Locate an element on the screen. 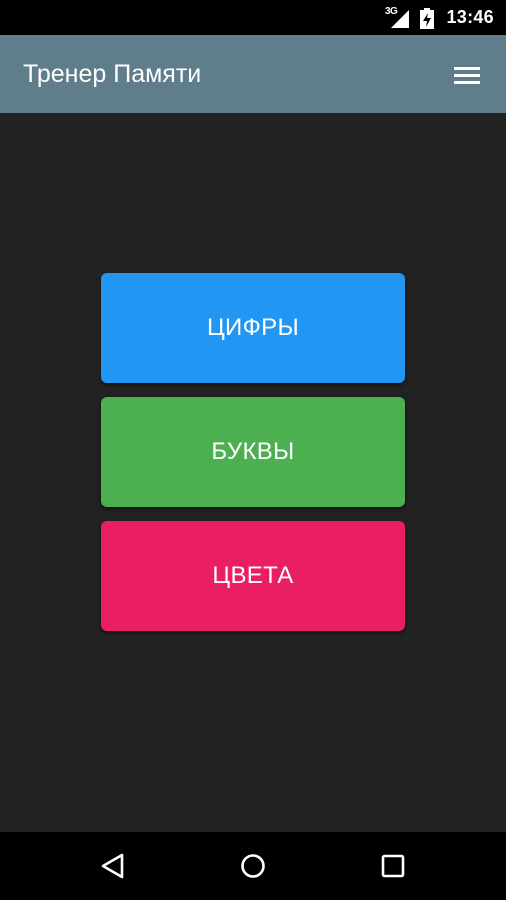 The image size is (506, 900). status-bar: 3G 13:46 is located at coordinates (253, 17).